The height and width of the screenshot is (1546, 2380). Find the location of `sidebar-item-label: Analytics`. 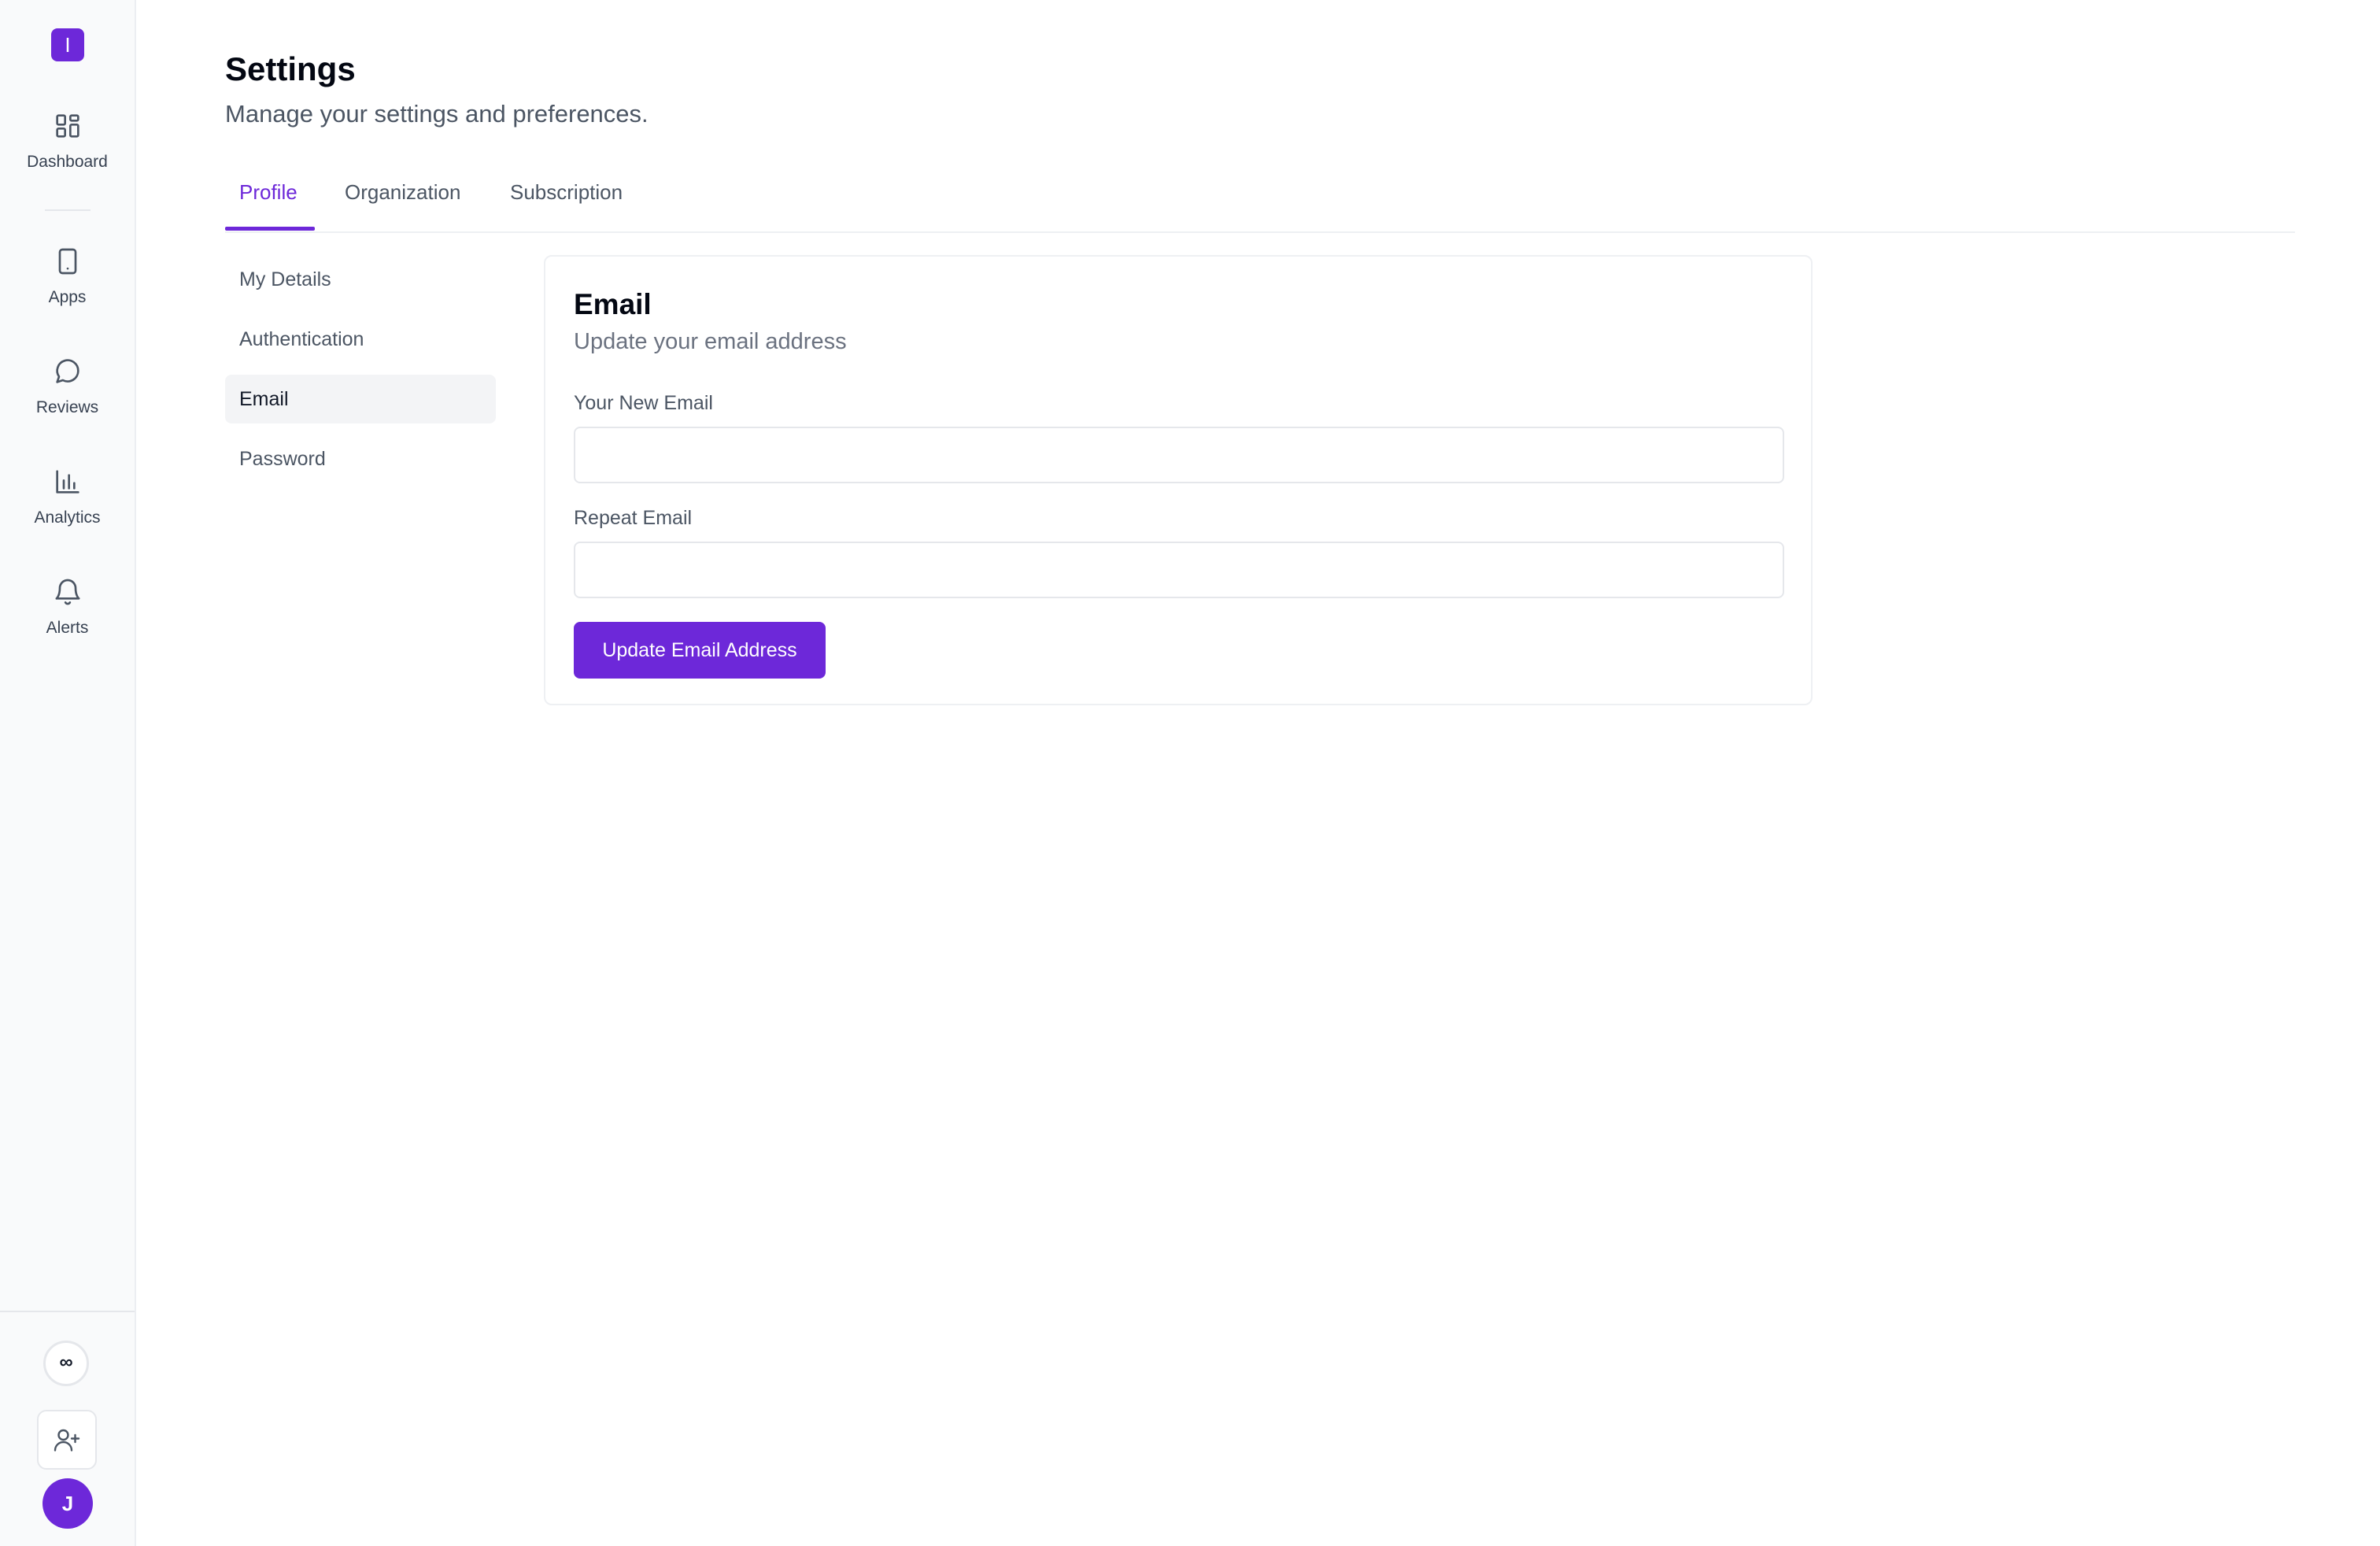

sidebar-item-label: Analytics is located at coordinates (67, 518).